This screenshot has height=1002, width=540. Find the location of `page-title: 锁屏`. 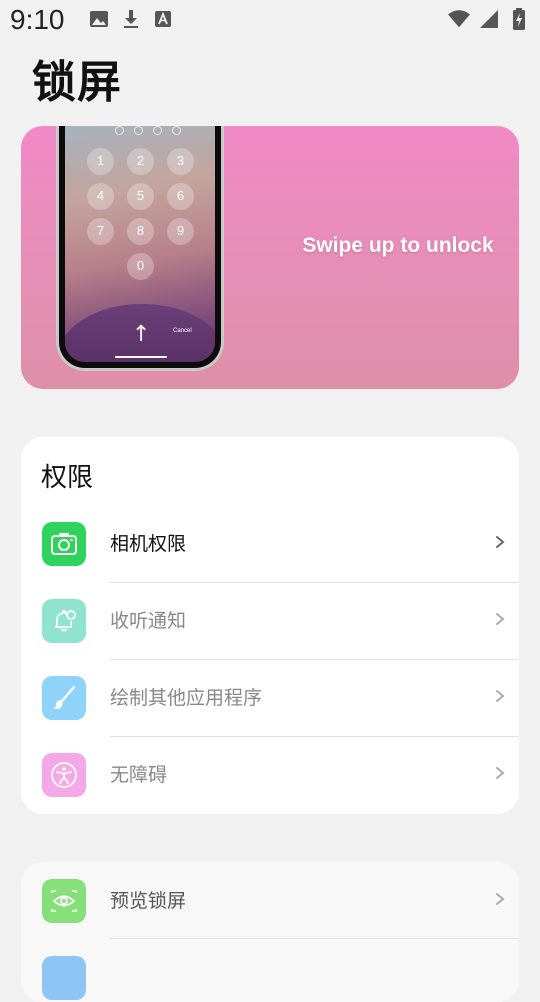

page-title: 锁屏 is located at coordinates (77, 82).